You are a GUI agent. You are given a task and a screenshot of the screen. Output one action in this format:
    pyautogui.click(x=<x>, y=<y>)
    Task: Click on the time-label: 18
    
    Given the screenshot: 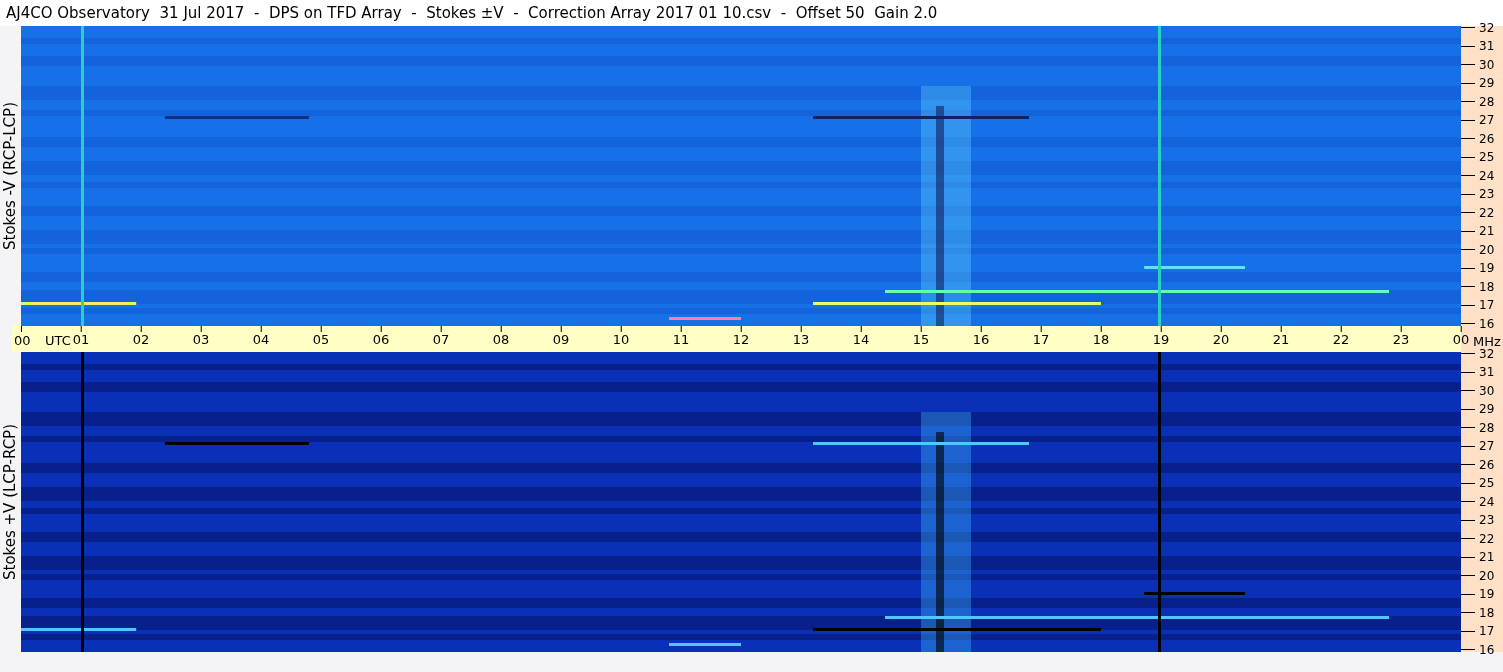 What is the action you would take?
    pyautogui.click(x=1101, y=339)
    